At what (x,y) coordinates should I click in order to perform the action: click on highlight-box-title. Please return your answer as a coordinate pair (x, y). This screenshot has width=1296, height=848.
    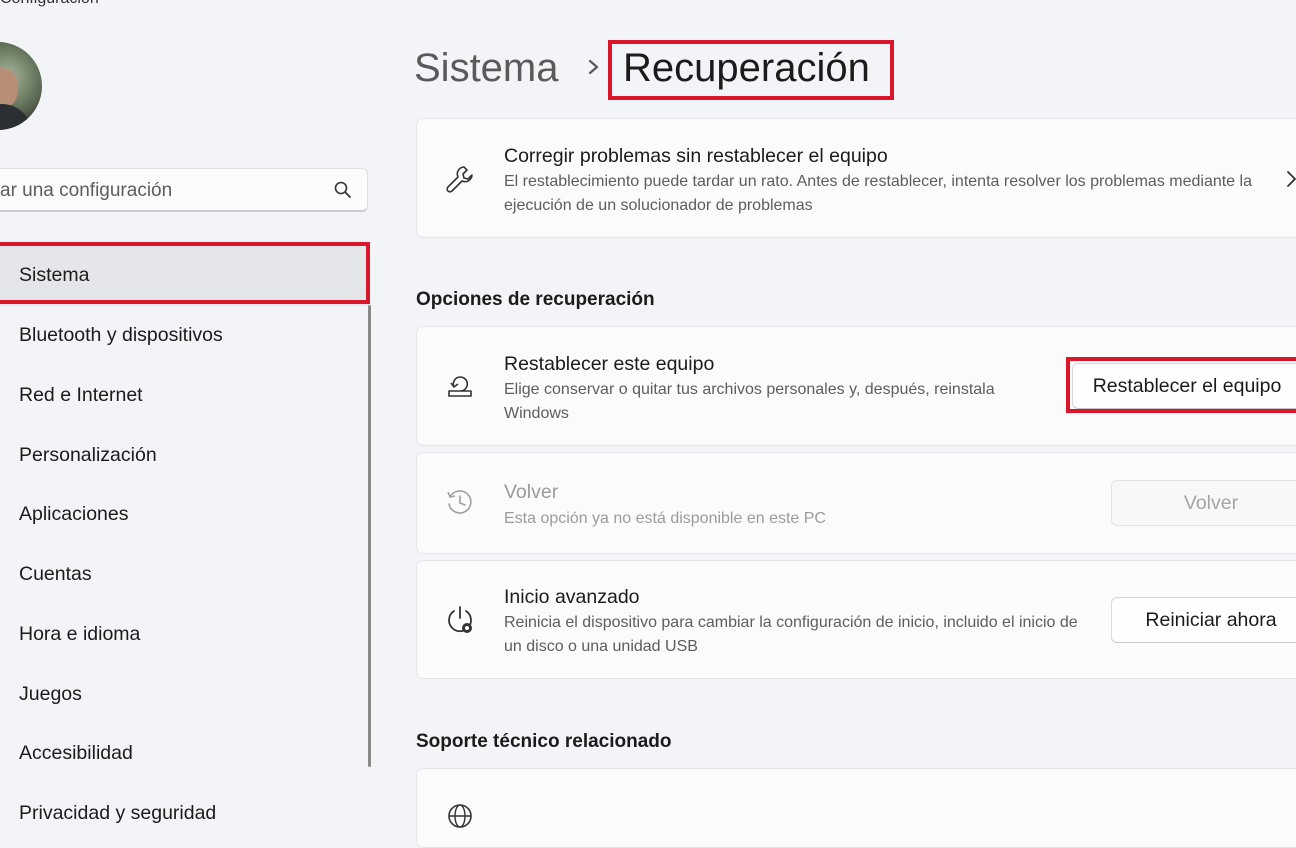
    Looking at the image, I should click on (751, 70).